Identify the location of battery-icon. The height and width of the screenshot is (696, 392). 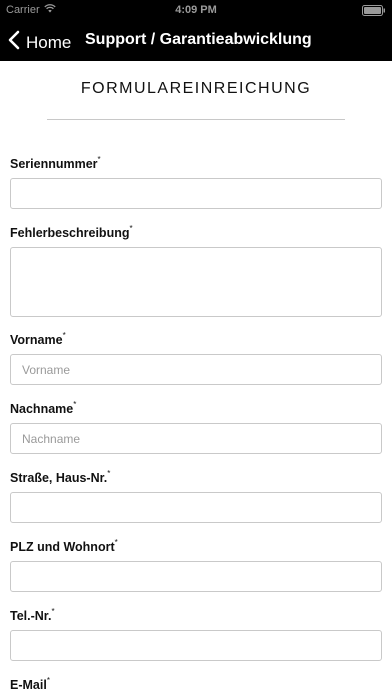
(374, 12).